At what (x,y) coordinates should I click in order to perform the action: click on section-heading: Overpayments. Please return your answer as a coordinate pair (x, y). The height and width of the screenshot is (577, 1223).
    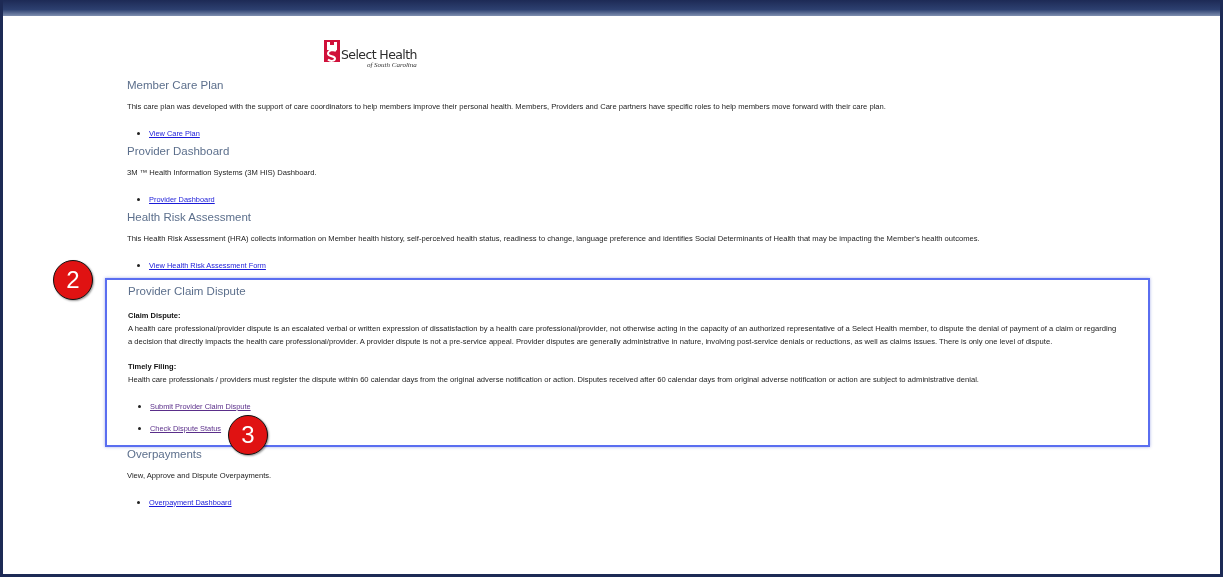
    Looking at the image, I should click on (165, 454).